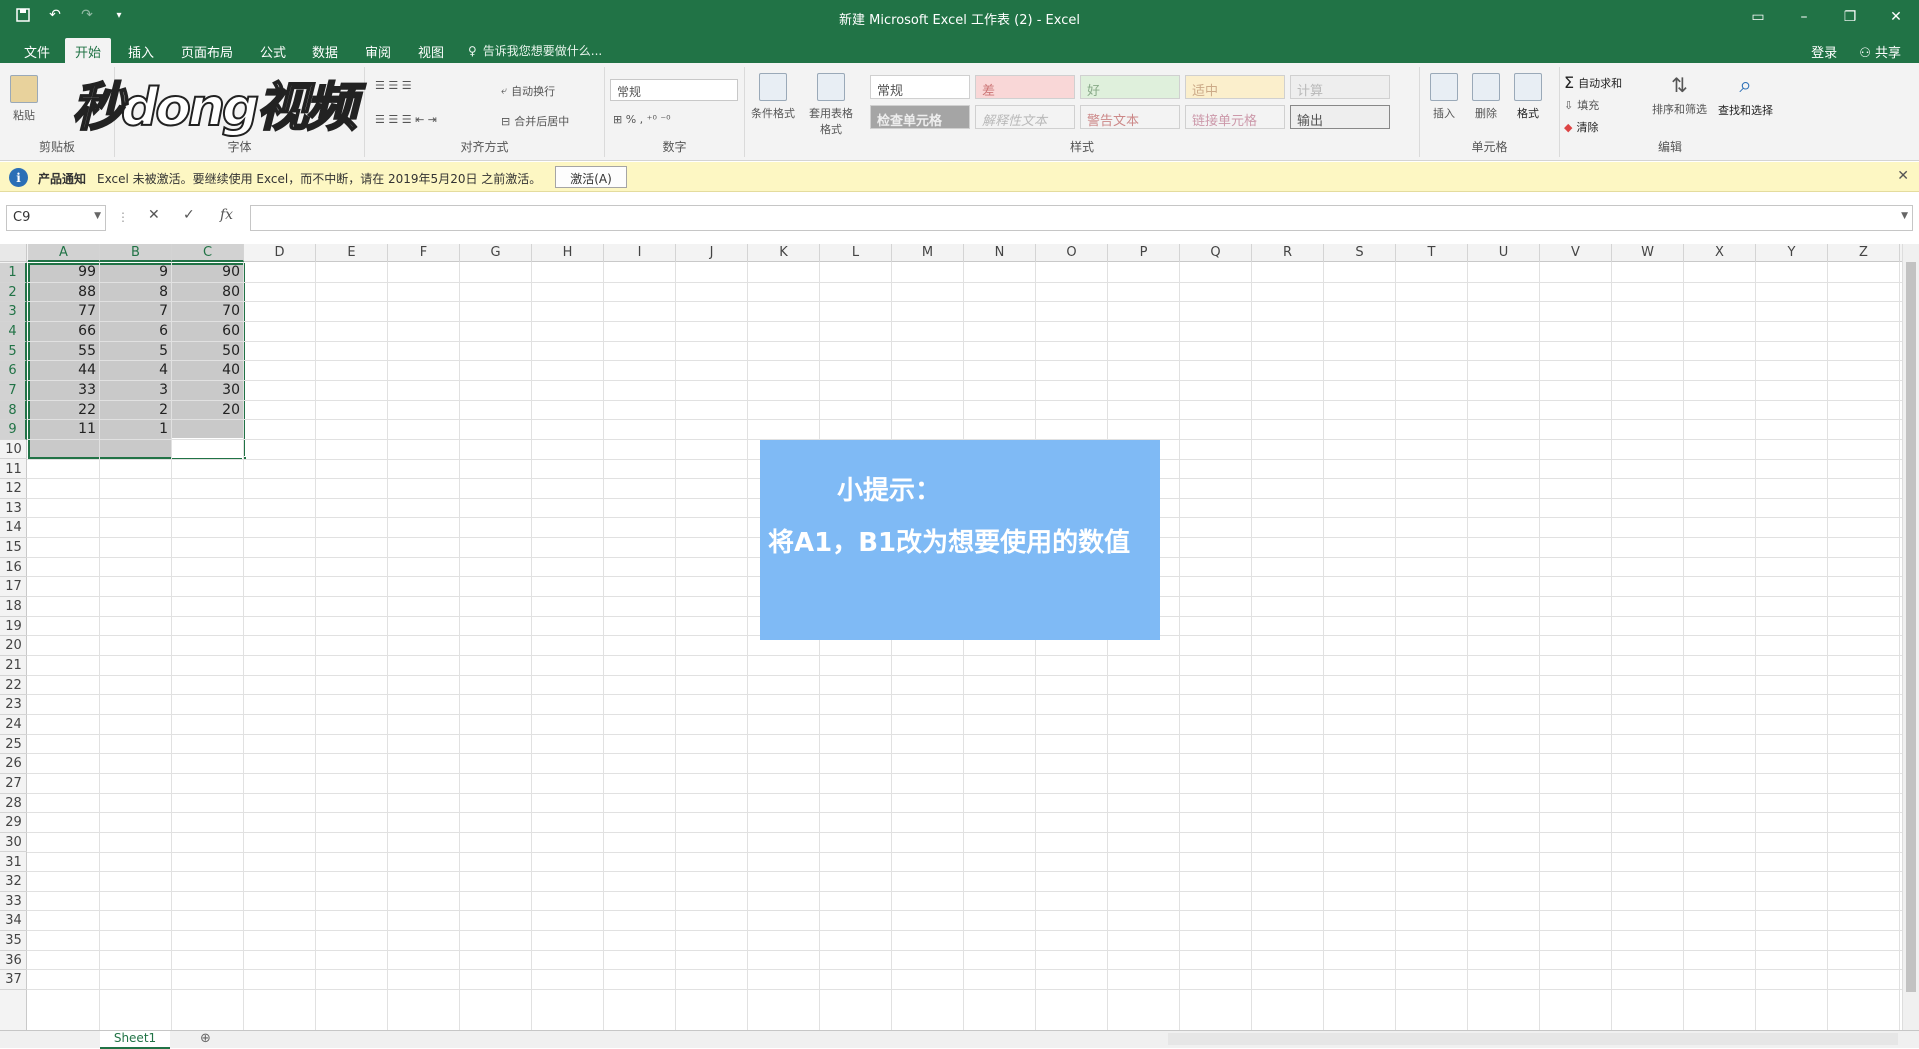  I want to click on column-header: U, so click(1504, 253).